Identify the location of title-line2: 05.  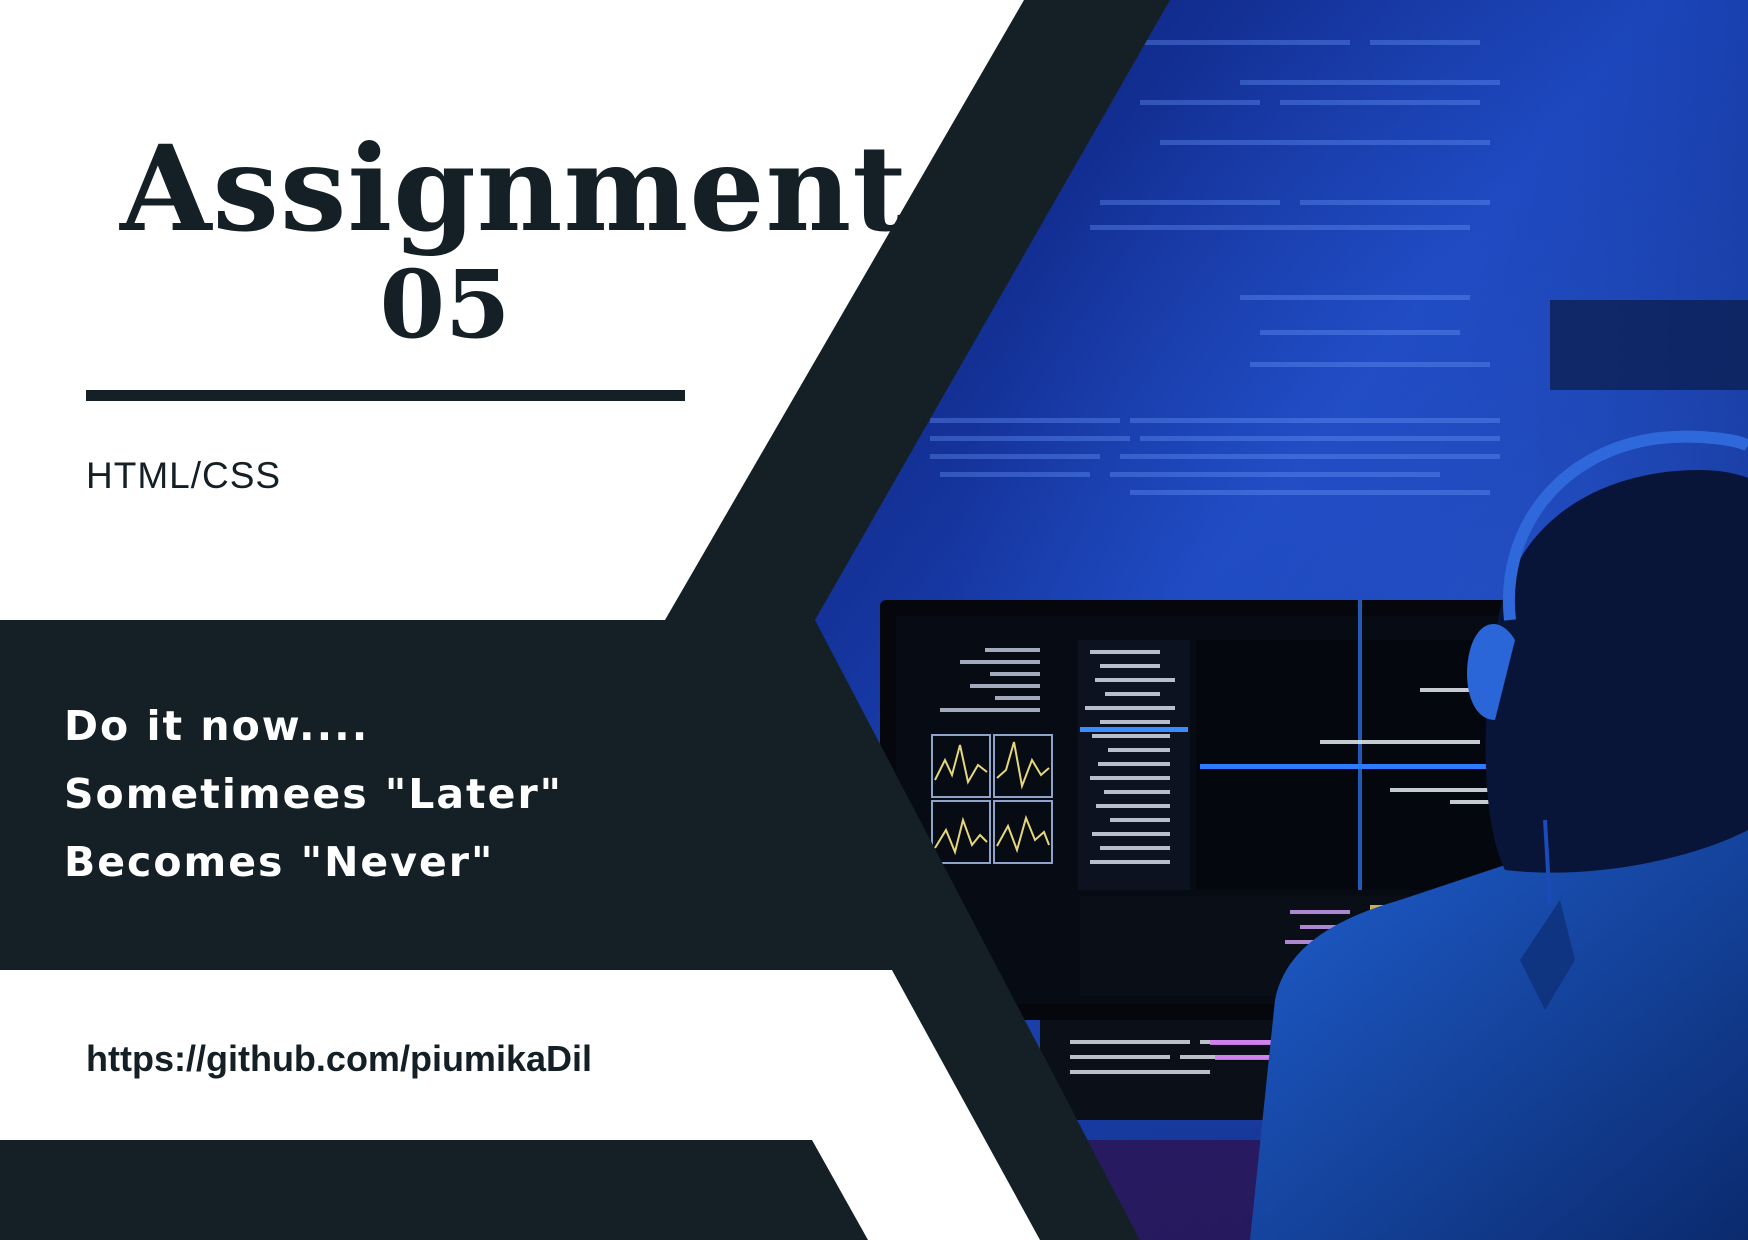
(445, 305).